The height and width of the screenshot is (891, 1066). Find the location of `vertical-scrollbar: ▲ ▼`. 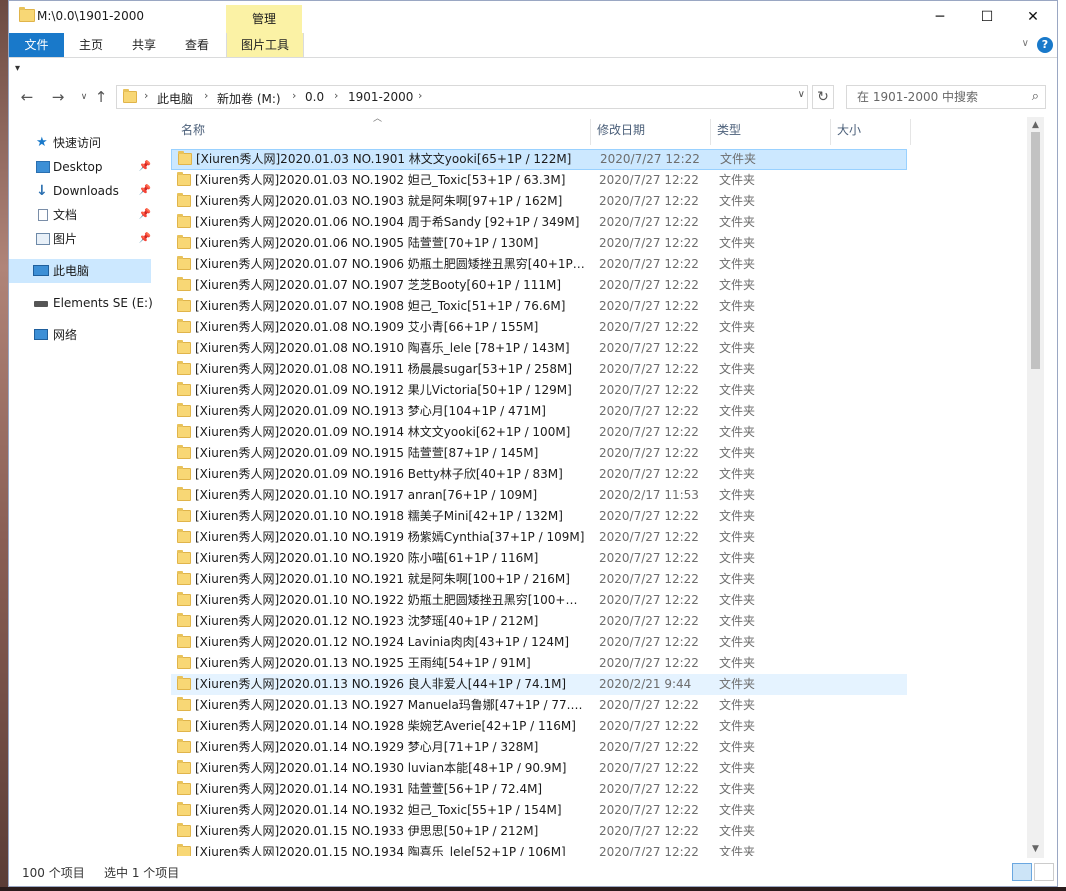

vertical-scrollbar: ▲ ▼ is located at coordinates (1035, 487).